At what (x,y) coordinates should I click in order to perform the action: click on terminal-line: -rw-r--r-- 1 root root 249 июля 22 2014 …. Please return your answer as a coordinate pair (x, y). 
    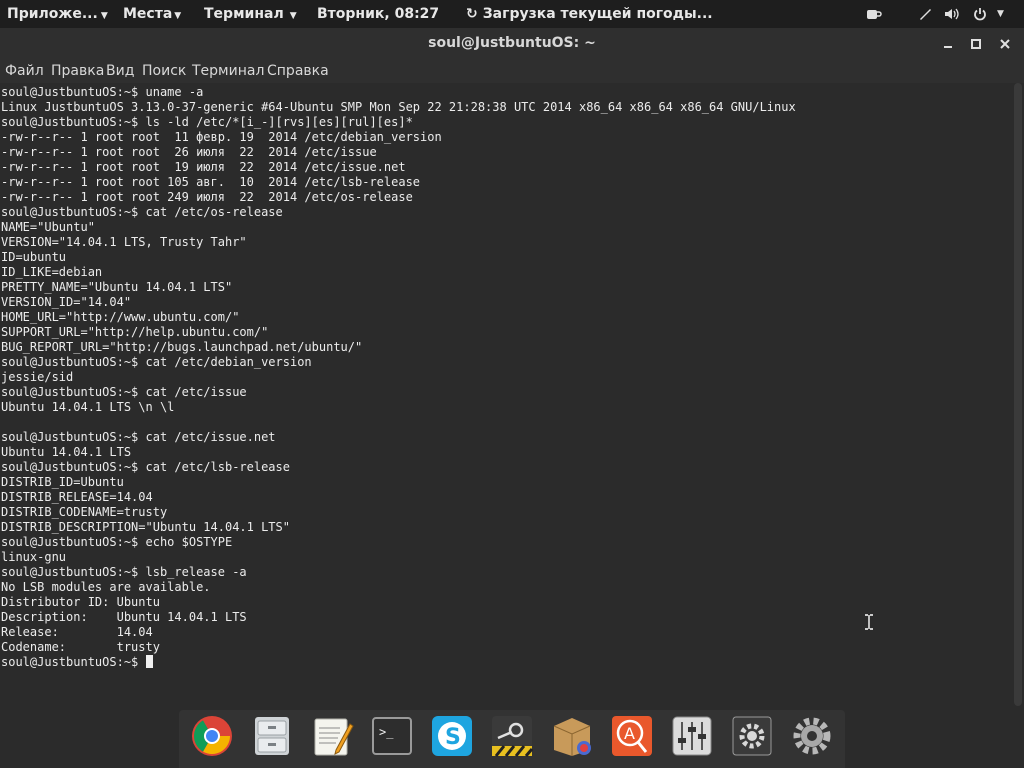
    Looking at the image, I should click on (207, 197).